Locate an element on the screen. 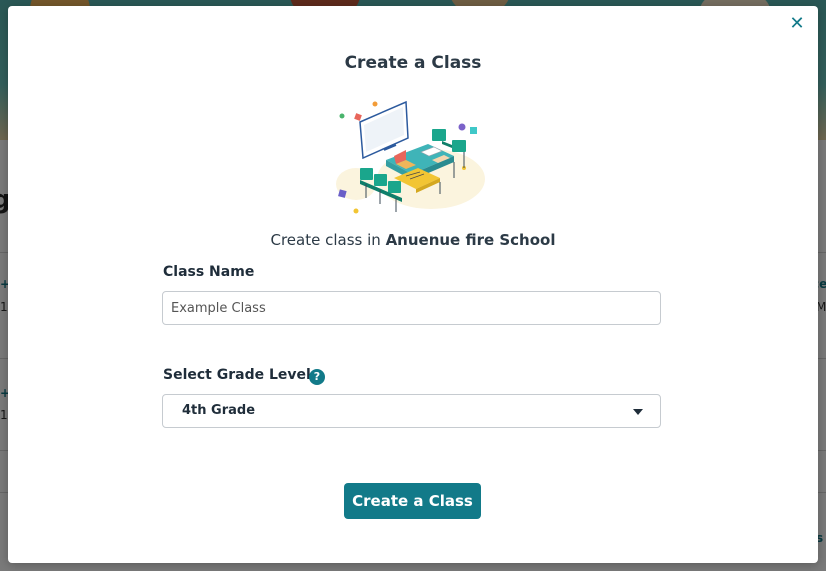 This screenshot has width=826, height=571. create-class-context: Create class in Anuenue fire School is located at coordinates (413, 240).